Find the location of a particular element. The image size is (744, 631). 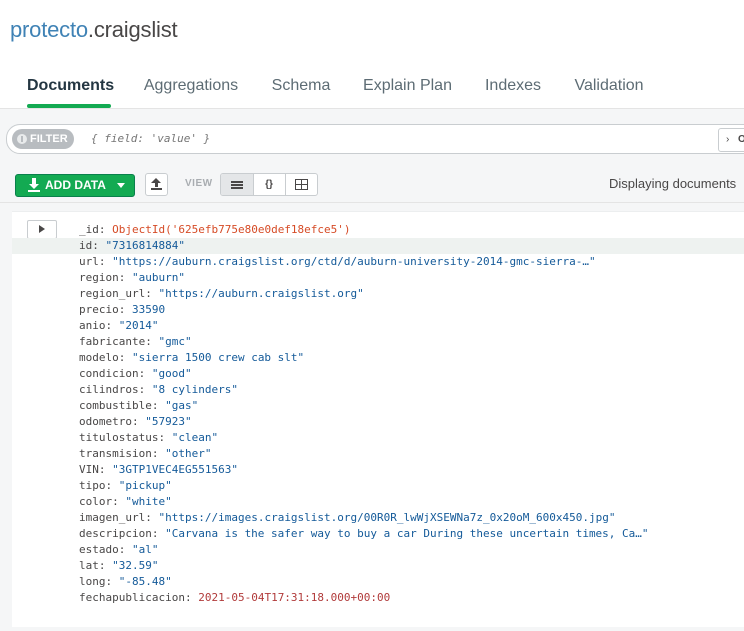

field-entry: combustible: "gas" is located at coordinates (138, 406).